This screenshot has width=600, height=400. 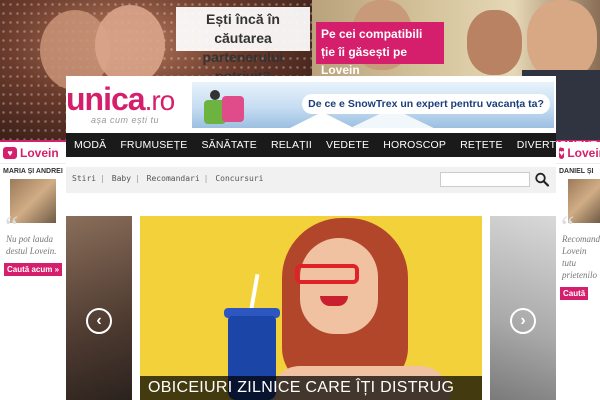 What do you see at coordinates (226, 106) in the screenshot?
I see `skier-illustration` at bounding box center [226, 106].